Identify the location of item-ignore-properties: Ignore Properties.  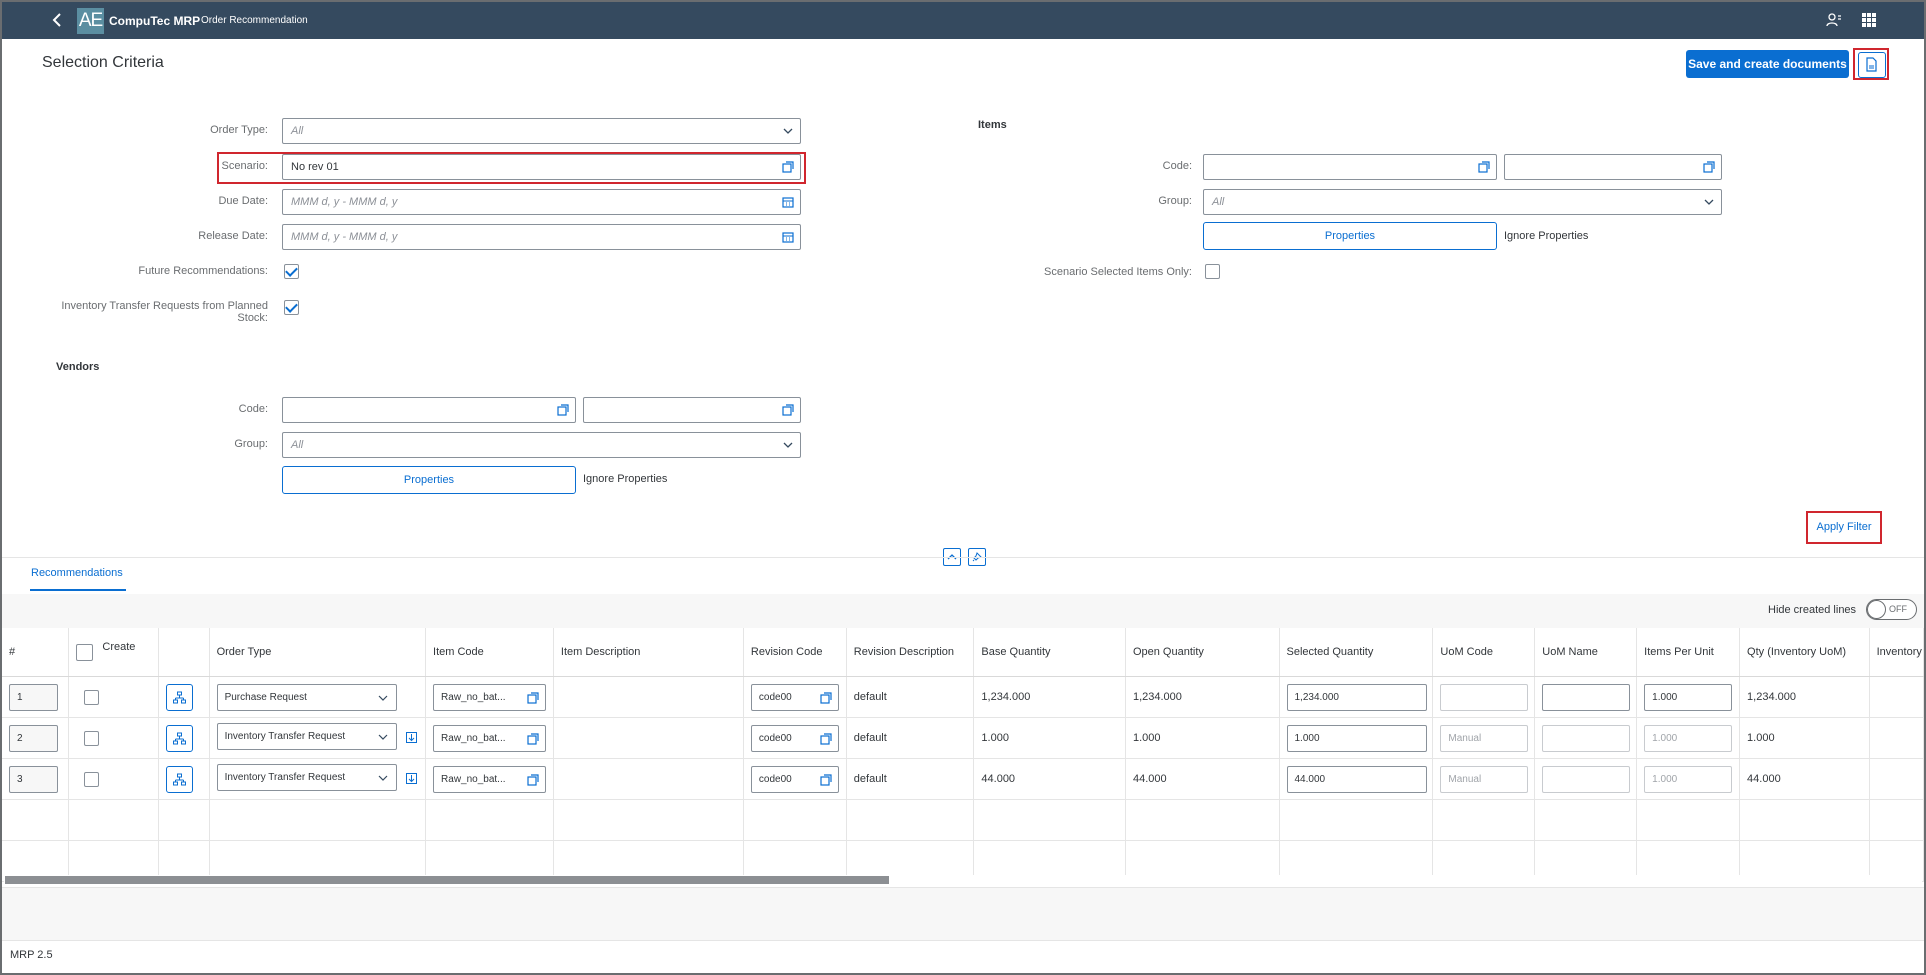
(1546, 236).